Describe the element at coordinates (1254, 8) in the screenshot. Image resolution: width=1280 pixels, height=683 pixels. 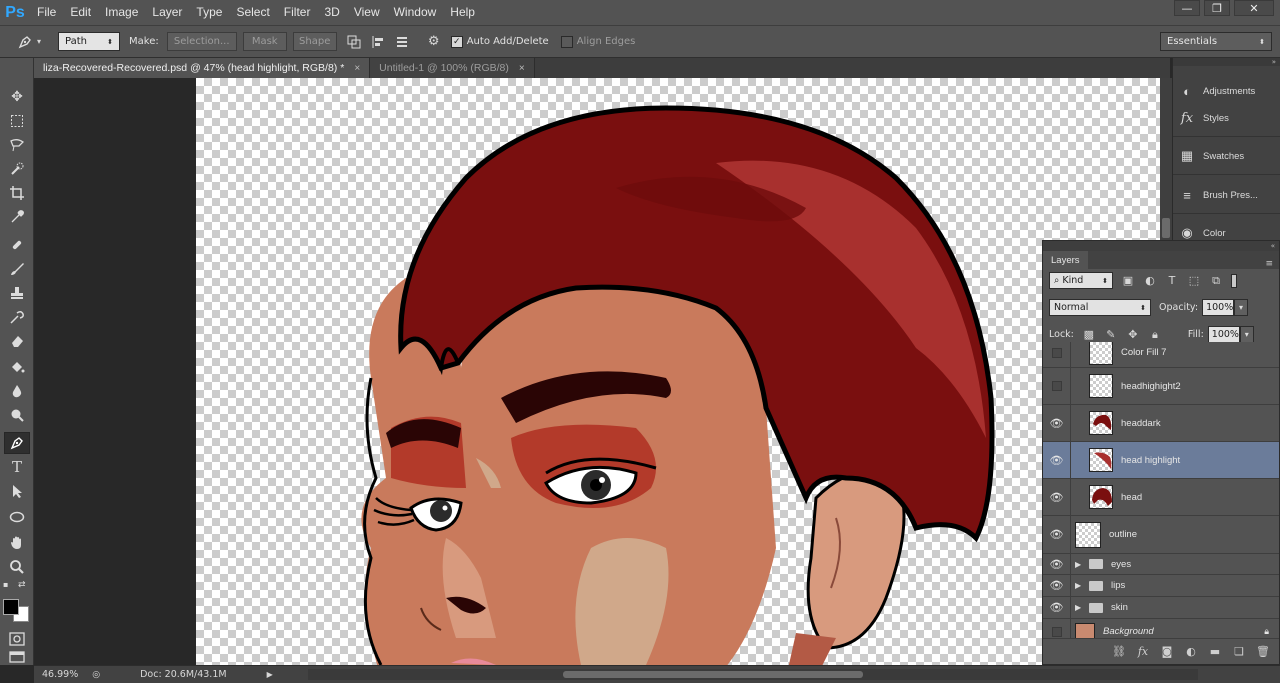
I see `close-button: ✕` at that location.